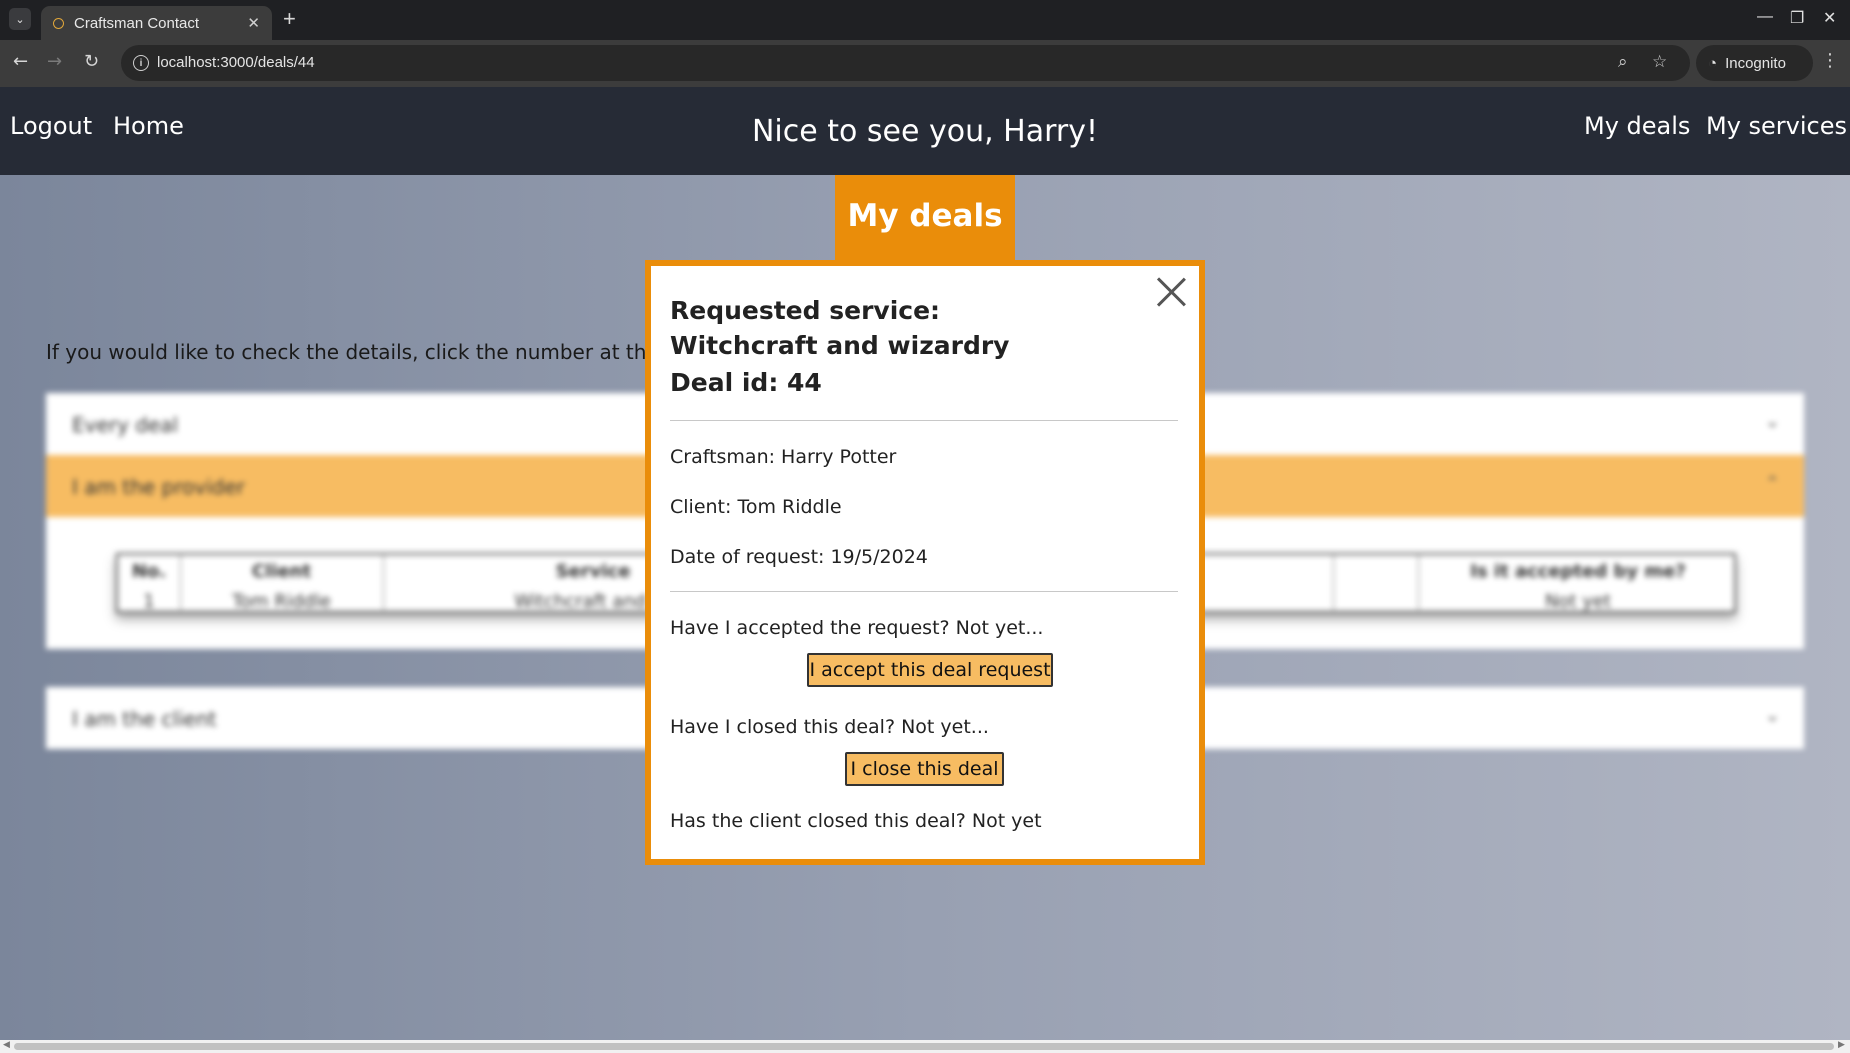  I want to click on accept-deal-button: I accept this deal request, so click(930, 670).